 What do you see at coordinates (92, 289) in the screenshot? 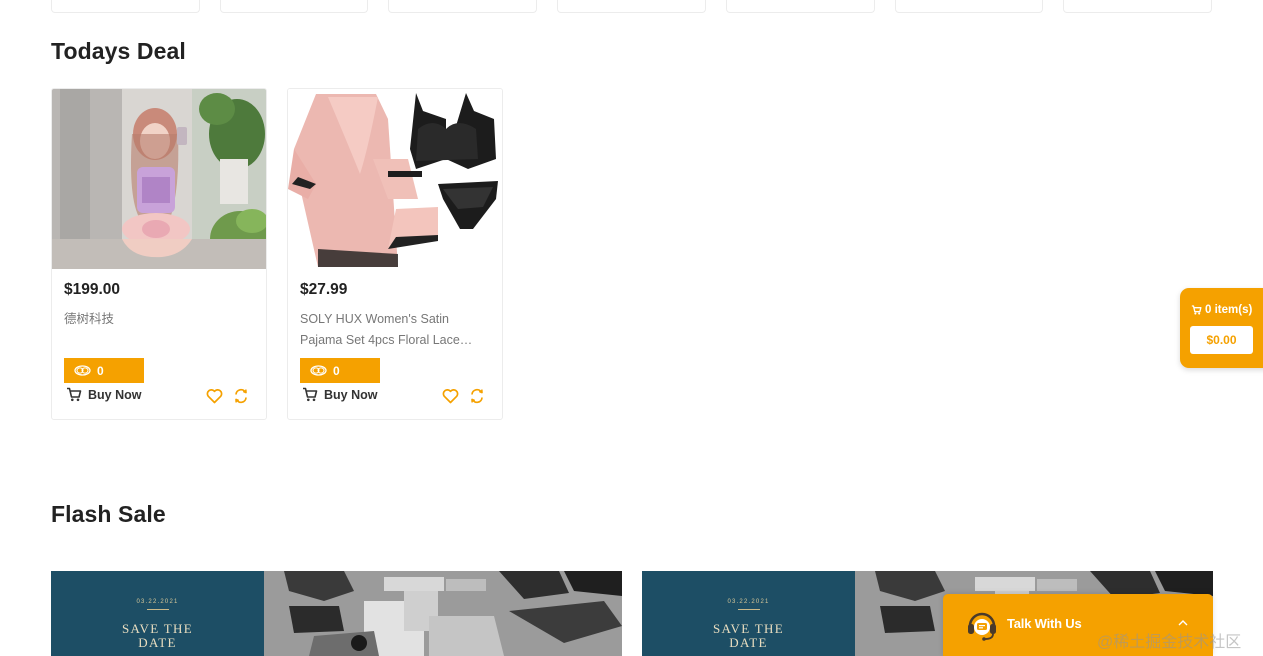
I see `product-price: $199.00` at bounding box center [92, 289].